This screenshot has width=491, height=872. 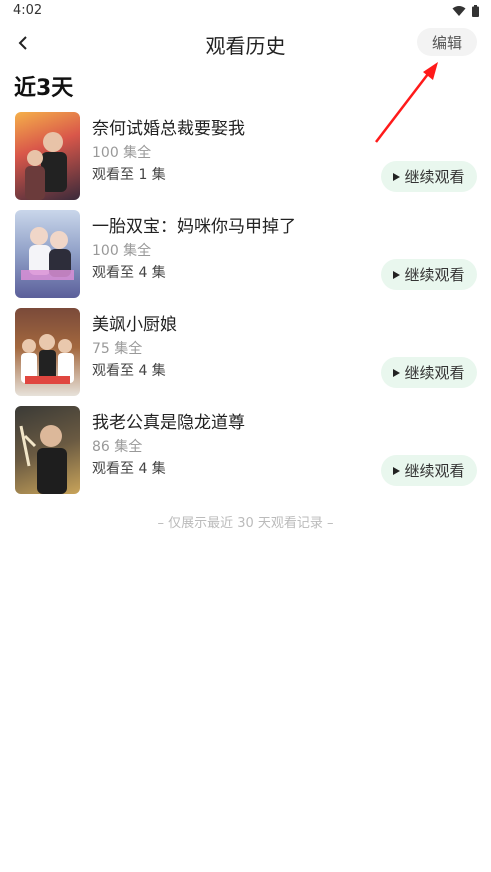 I want to click on header: 观看历史 编辑, so click(x=245, y=43).